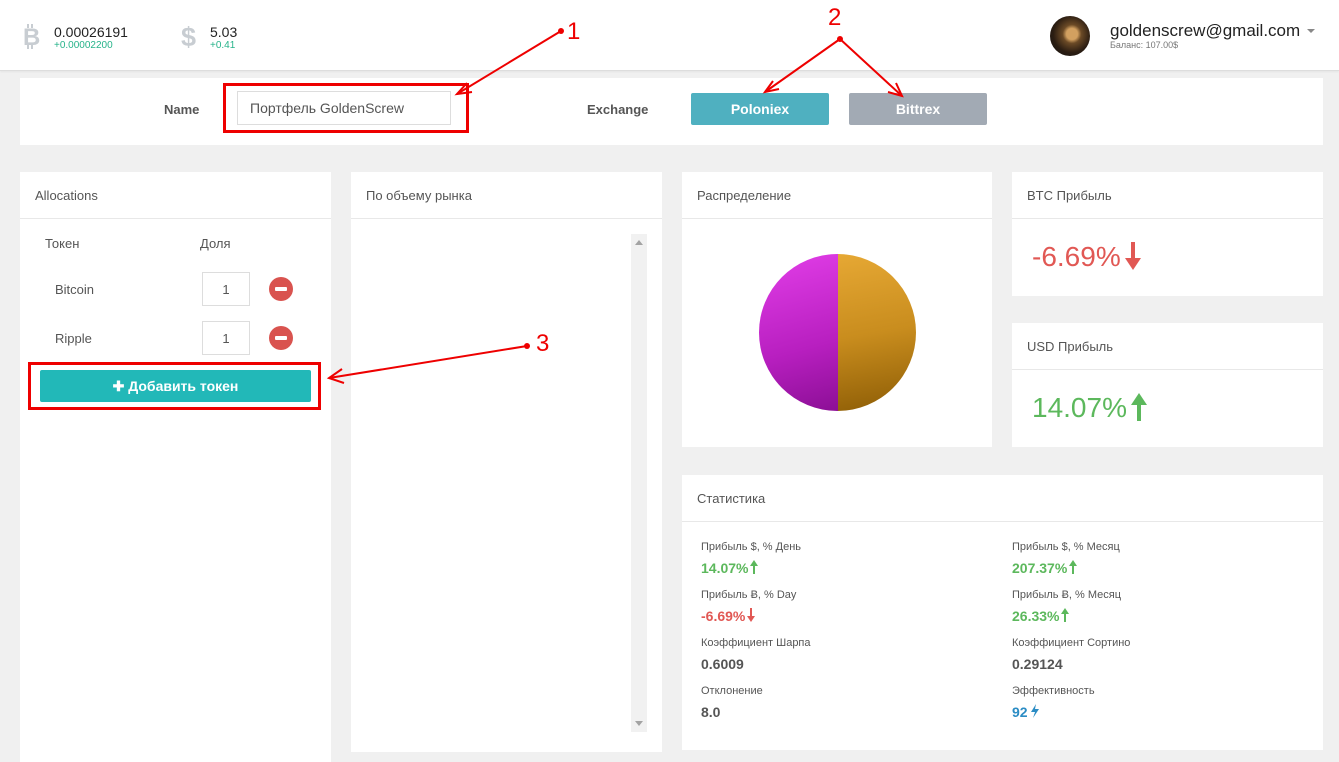  What do you see at coordinates (1020, 712) in the screenshot?
I see `stat-number: 92` at bounding box center [1020, 712].